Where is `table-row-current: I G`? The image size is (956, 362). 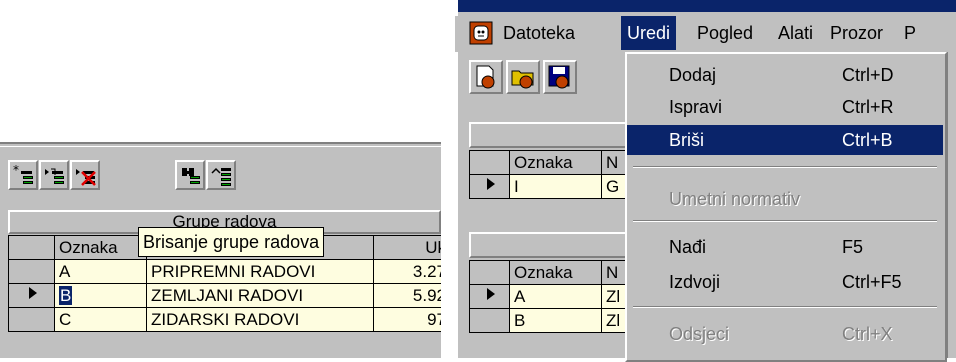
table-row-current: I G is located at coordinates (549, 186).